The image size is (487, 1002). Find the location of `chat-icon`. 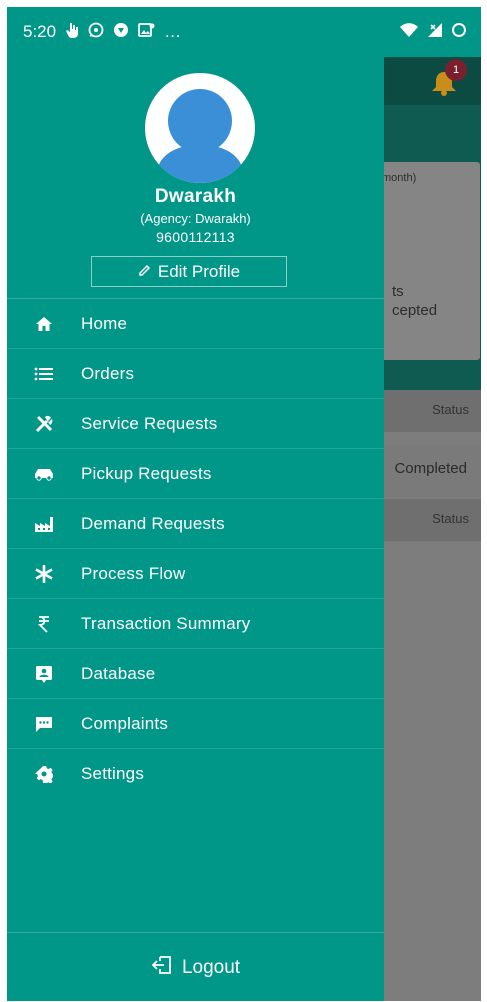

chat-icon is located at coordinates (44, 724).